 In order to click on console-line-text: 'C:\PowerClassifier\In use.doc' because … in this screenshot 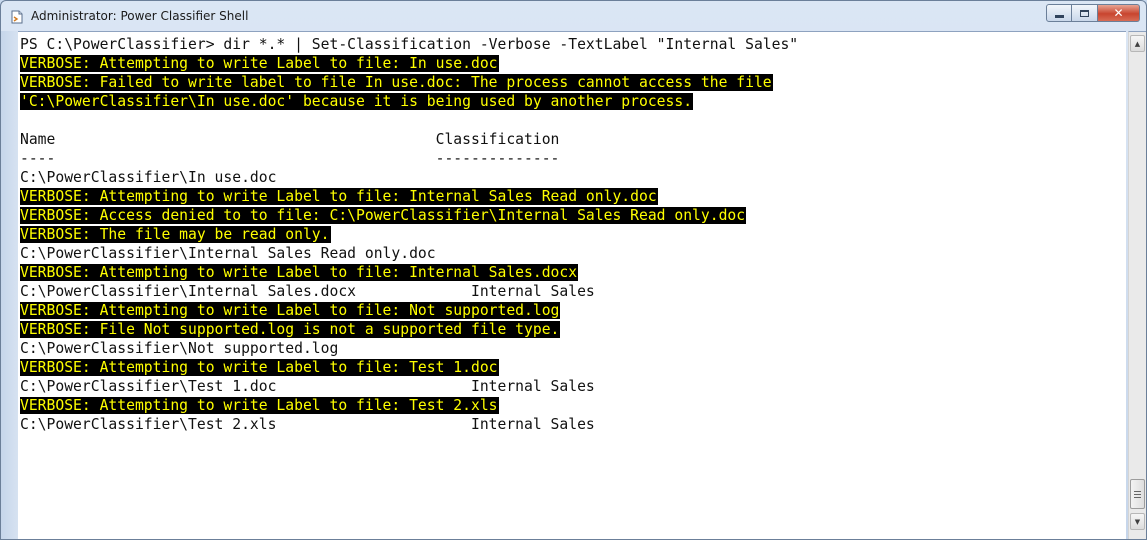, I will do `click(357, 101)`.